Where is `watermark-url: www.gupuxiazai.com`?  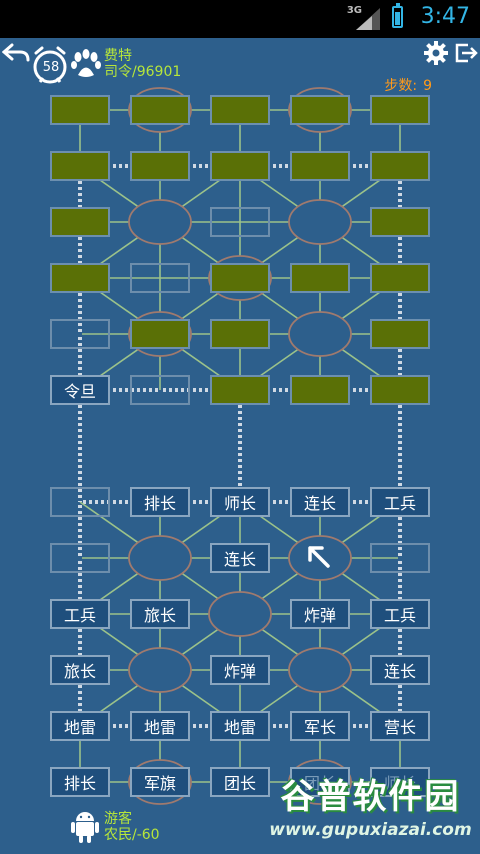 watermark-url: www.gupuxiazai.com is located at coordinates (370, 830).